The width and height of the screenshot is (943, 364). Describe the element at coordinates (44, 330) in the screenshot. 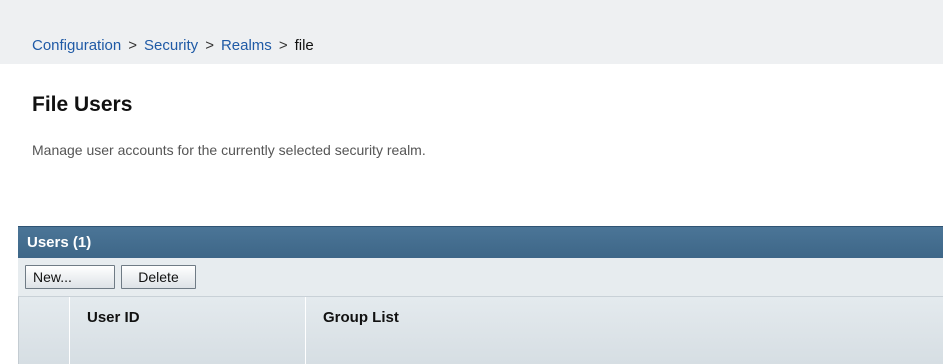

I see `select-column-header` at that location.